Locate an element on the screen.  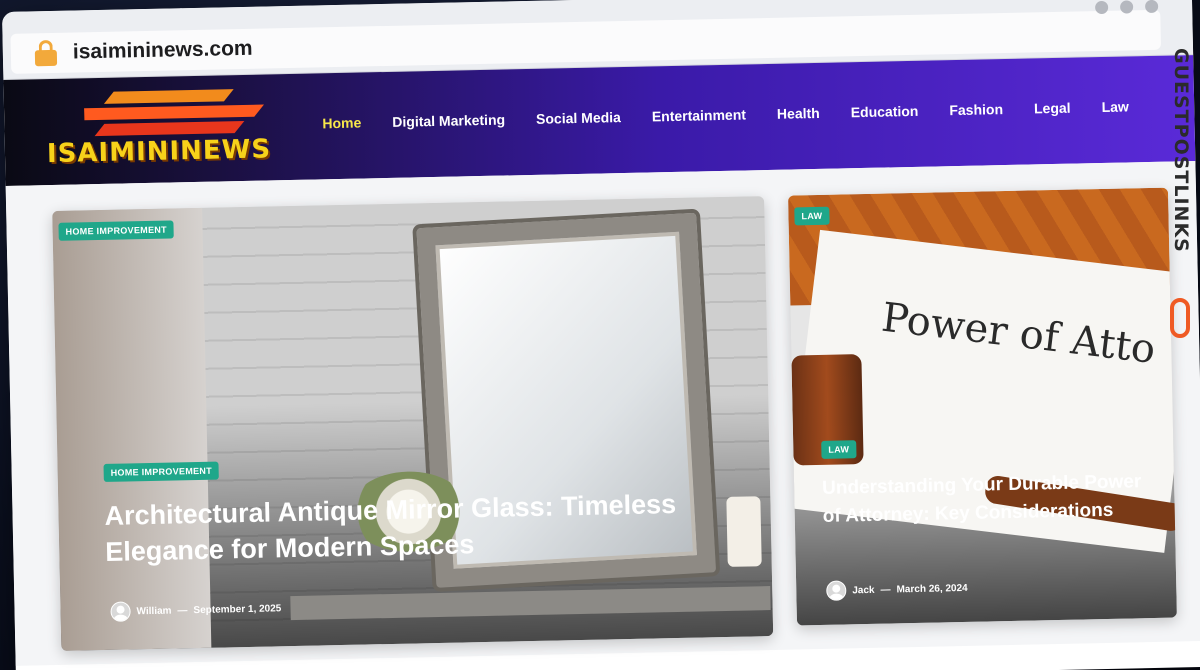
nav-item-digital-marketing: Digital Marketing is located at coordinates (448, 120).